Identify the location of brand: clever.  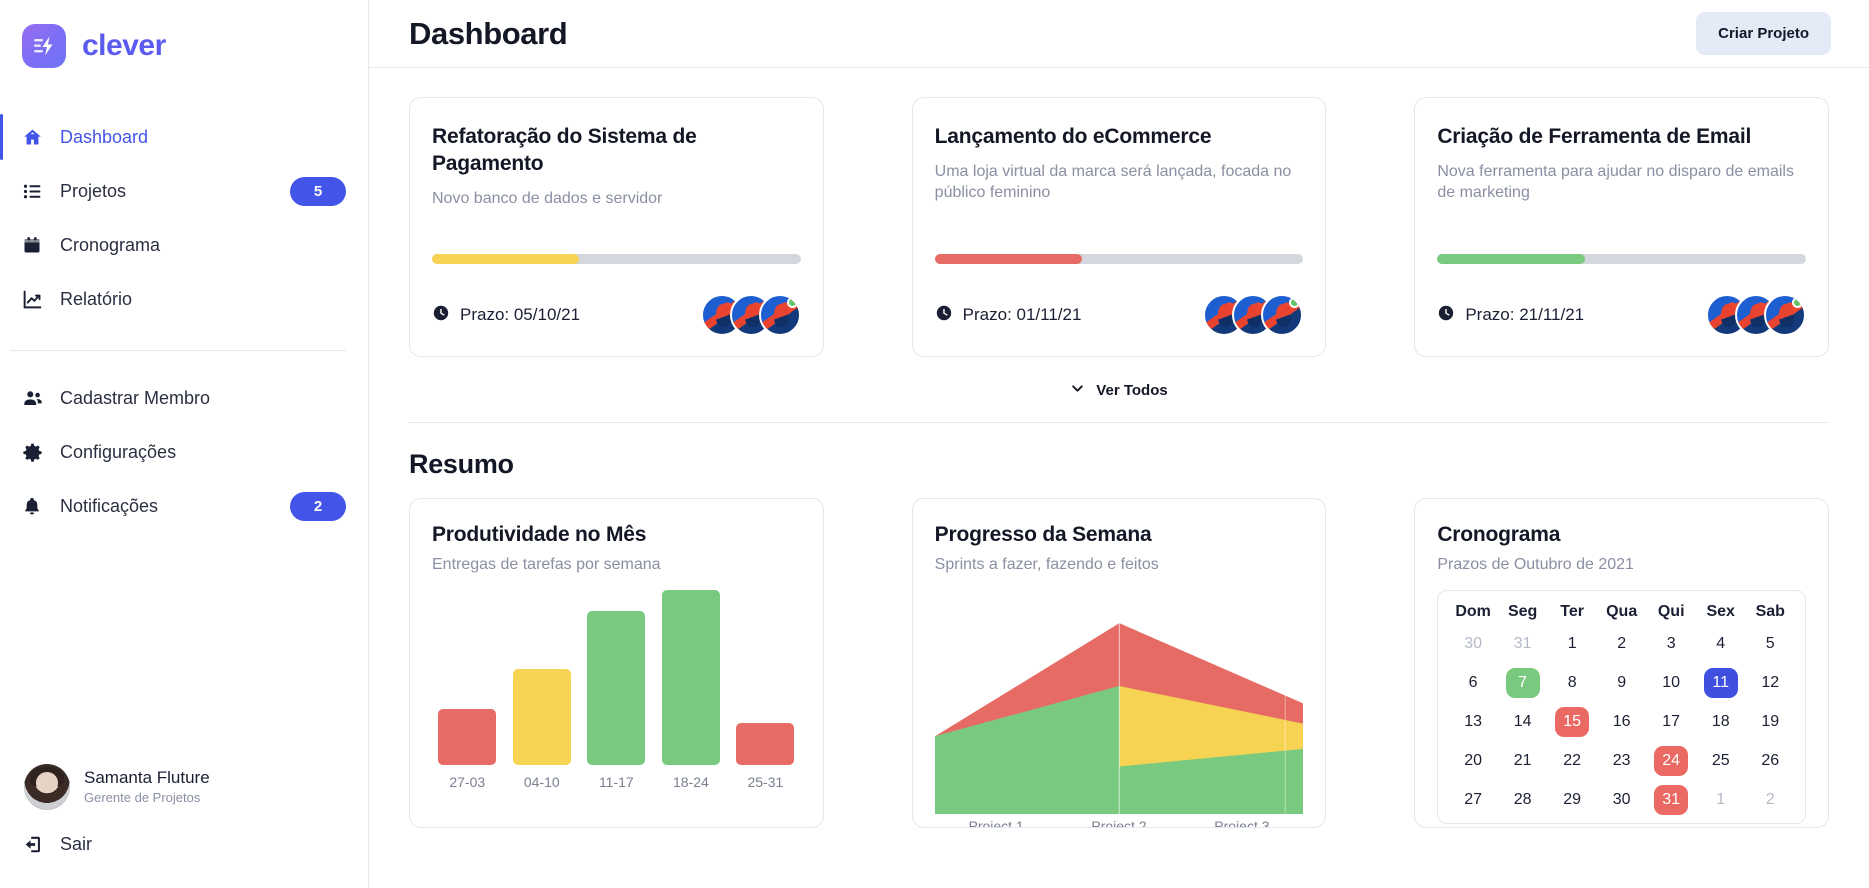
(184, 36).